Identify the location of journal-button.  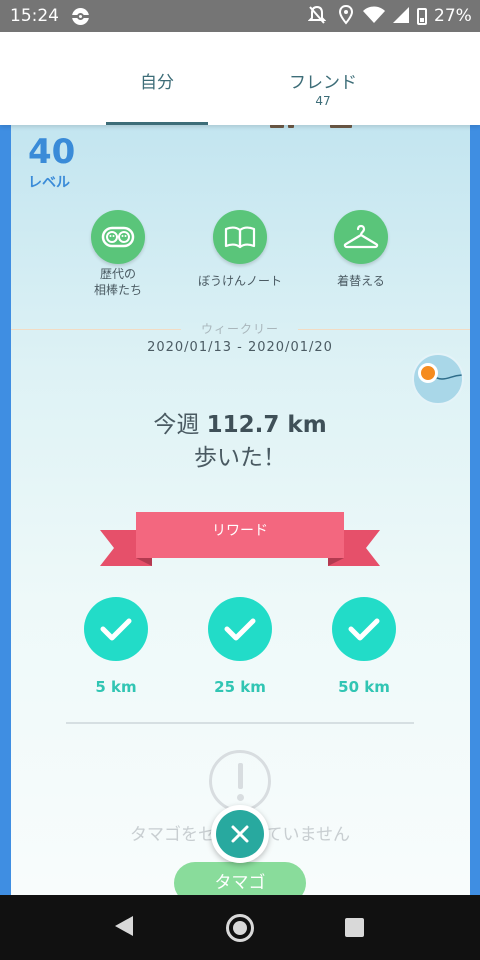
(240, 237).